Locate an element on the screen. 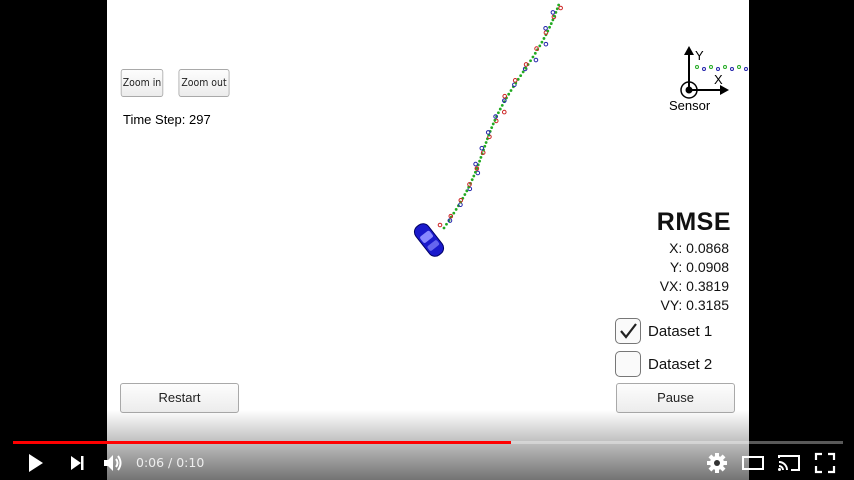 This screenshot has height=480, width=854. dataset-1-checkbox is located at coordinates (628, 331).